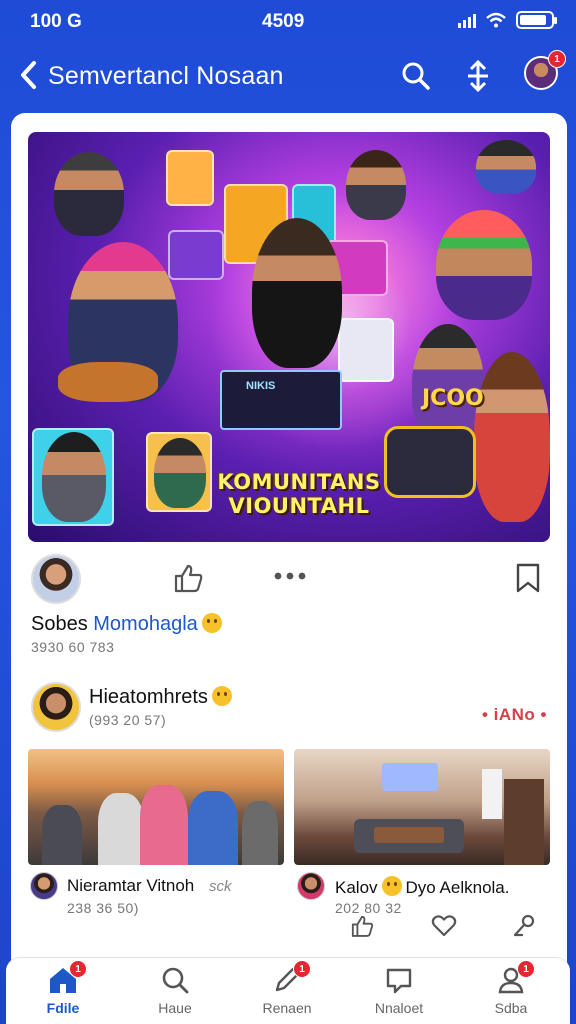  I want to click on like-icon, so click(188, 578).